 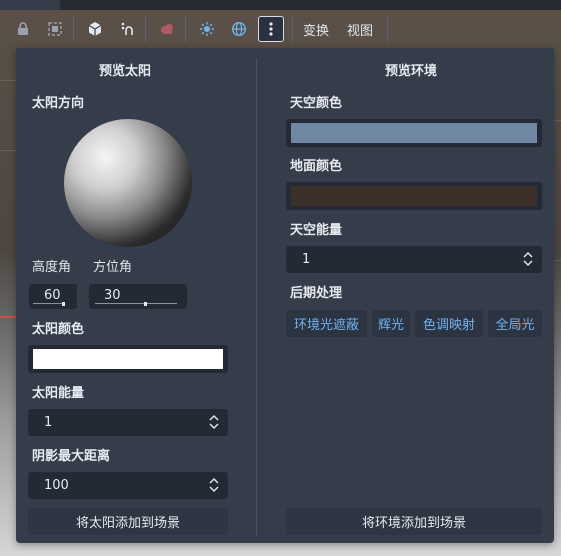 What do you see at coordinates (63, 304) in the screenshot?
I see `elevation-slider-knob` at bounding box center [63, 304].